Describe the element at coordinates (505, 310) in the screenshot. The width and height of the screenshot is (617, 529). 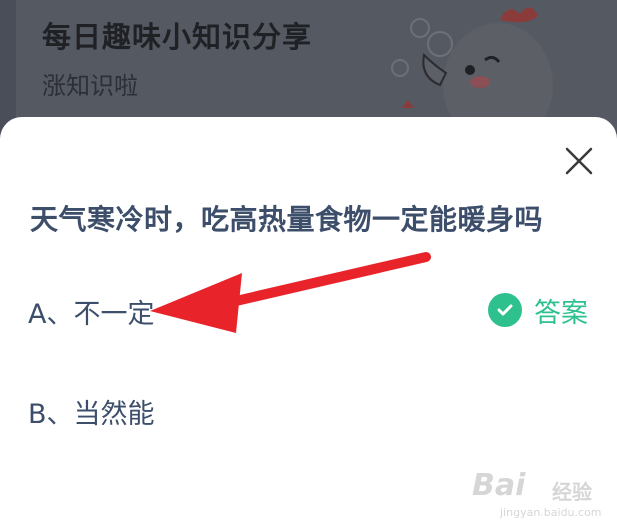
I see `check-icon` at that location.